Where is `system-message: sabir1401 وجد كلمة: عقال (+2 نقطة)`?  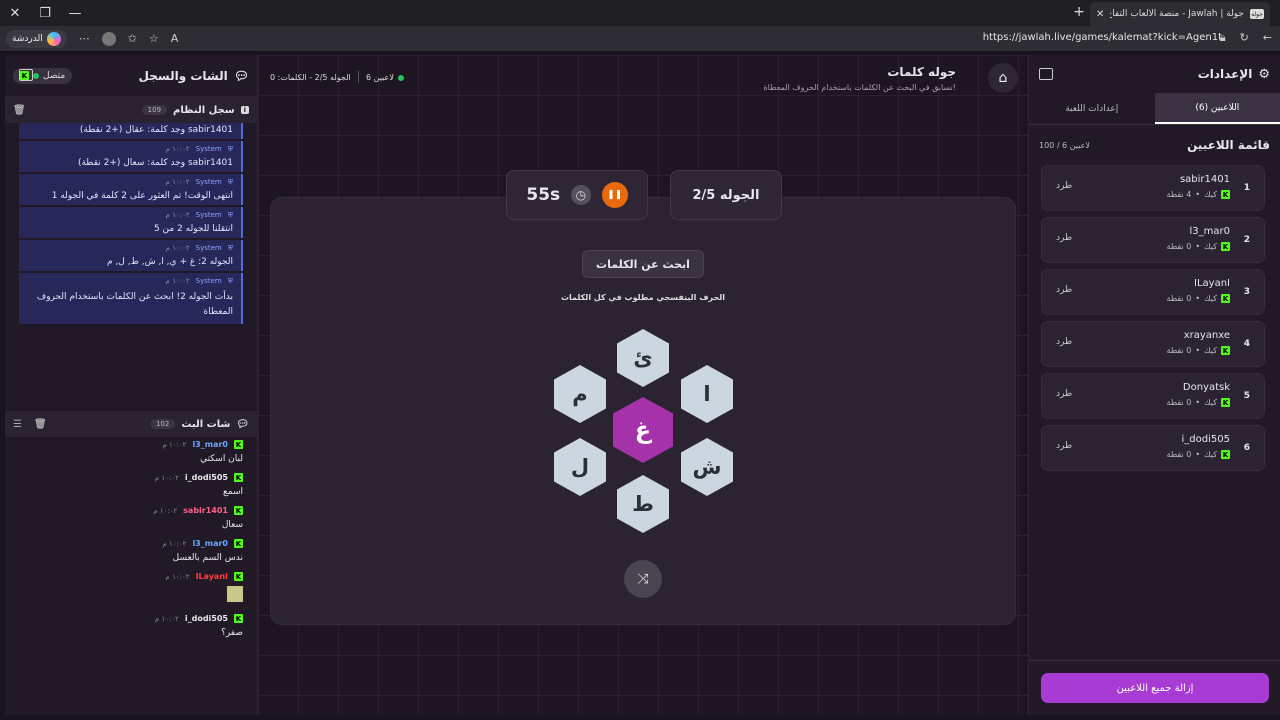 system-message: sabir1401 وجد كلمة: عقال (+2 نقطة) is located at coordinates (131, 131).